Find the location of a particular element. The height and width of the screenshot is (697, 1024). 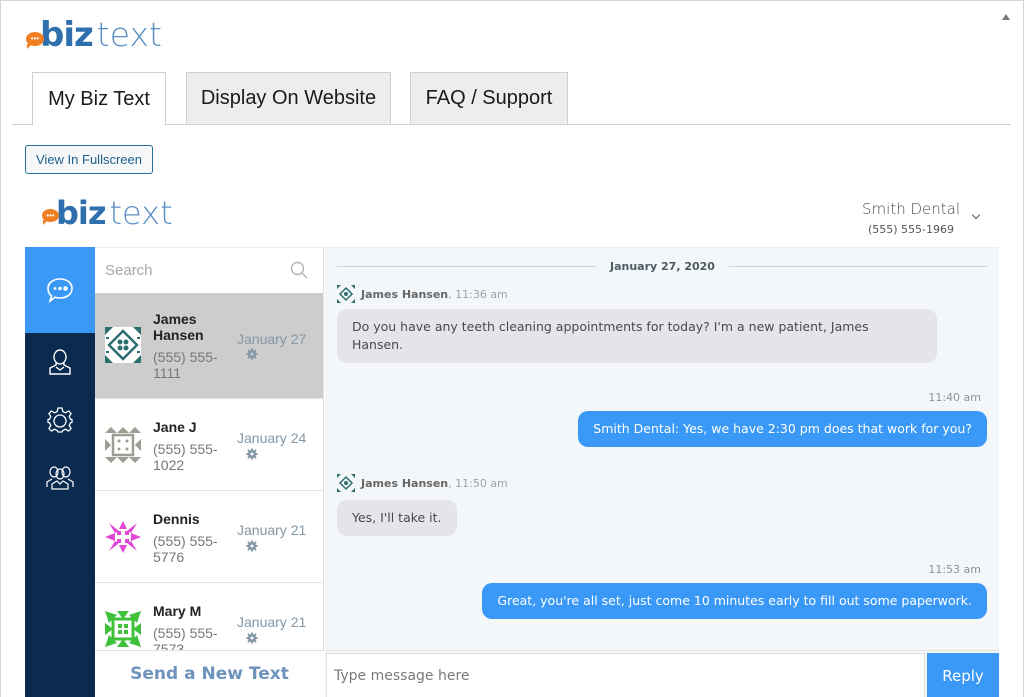

nav-groups is located at coordinates (60, 478).